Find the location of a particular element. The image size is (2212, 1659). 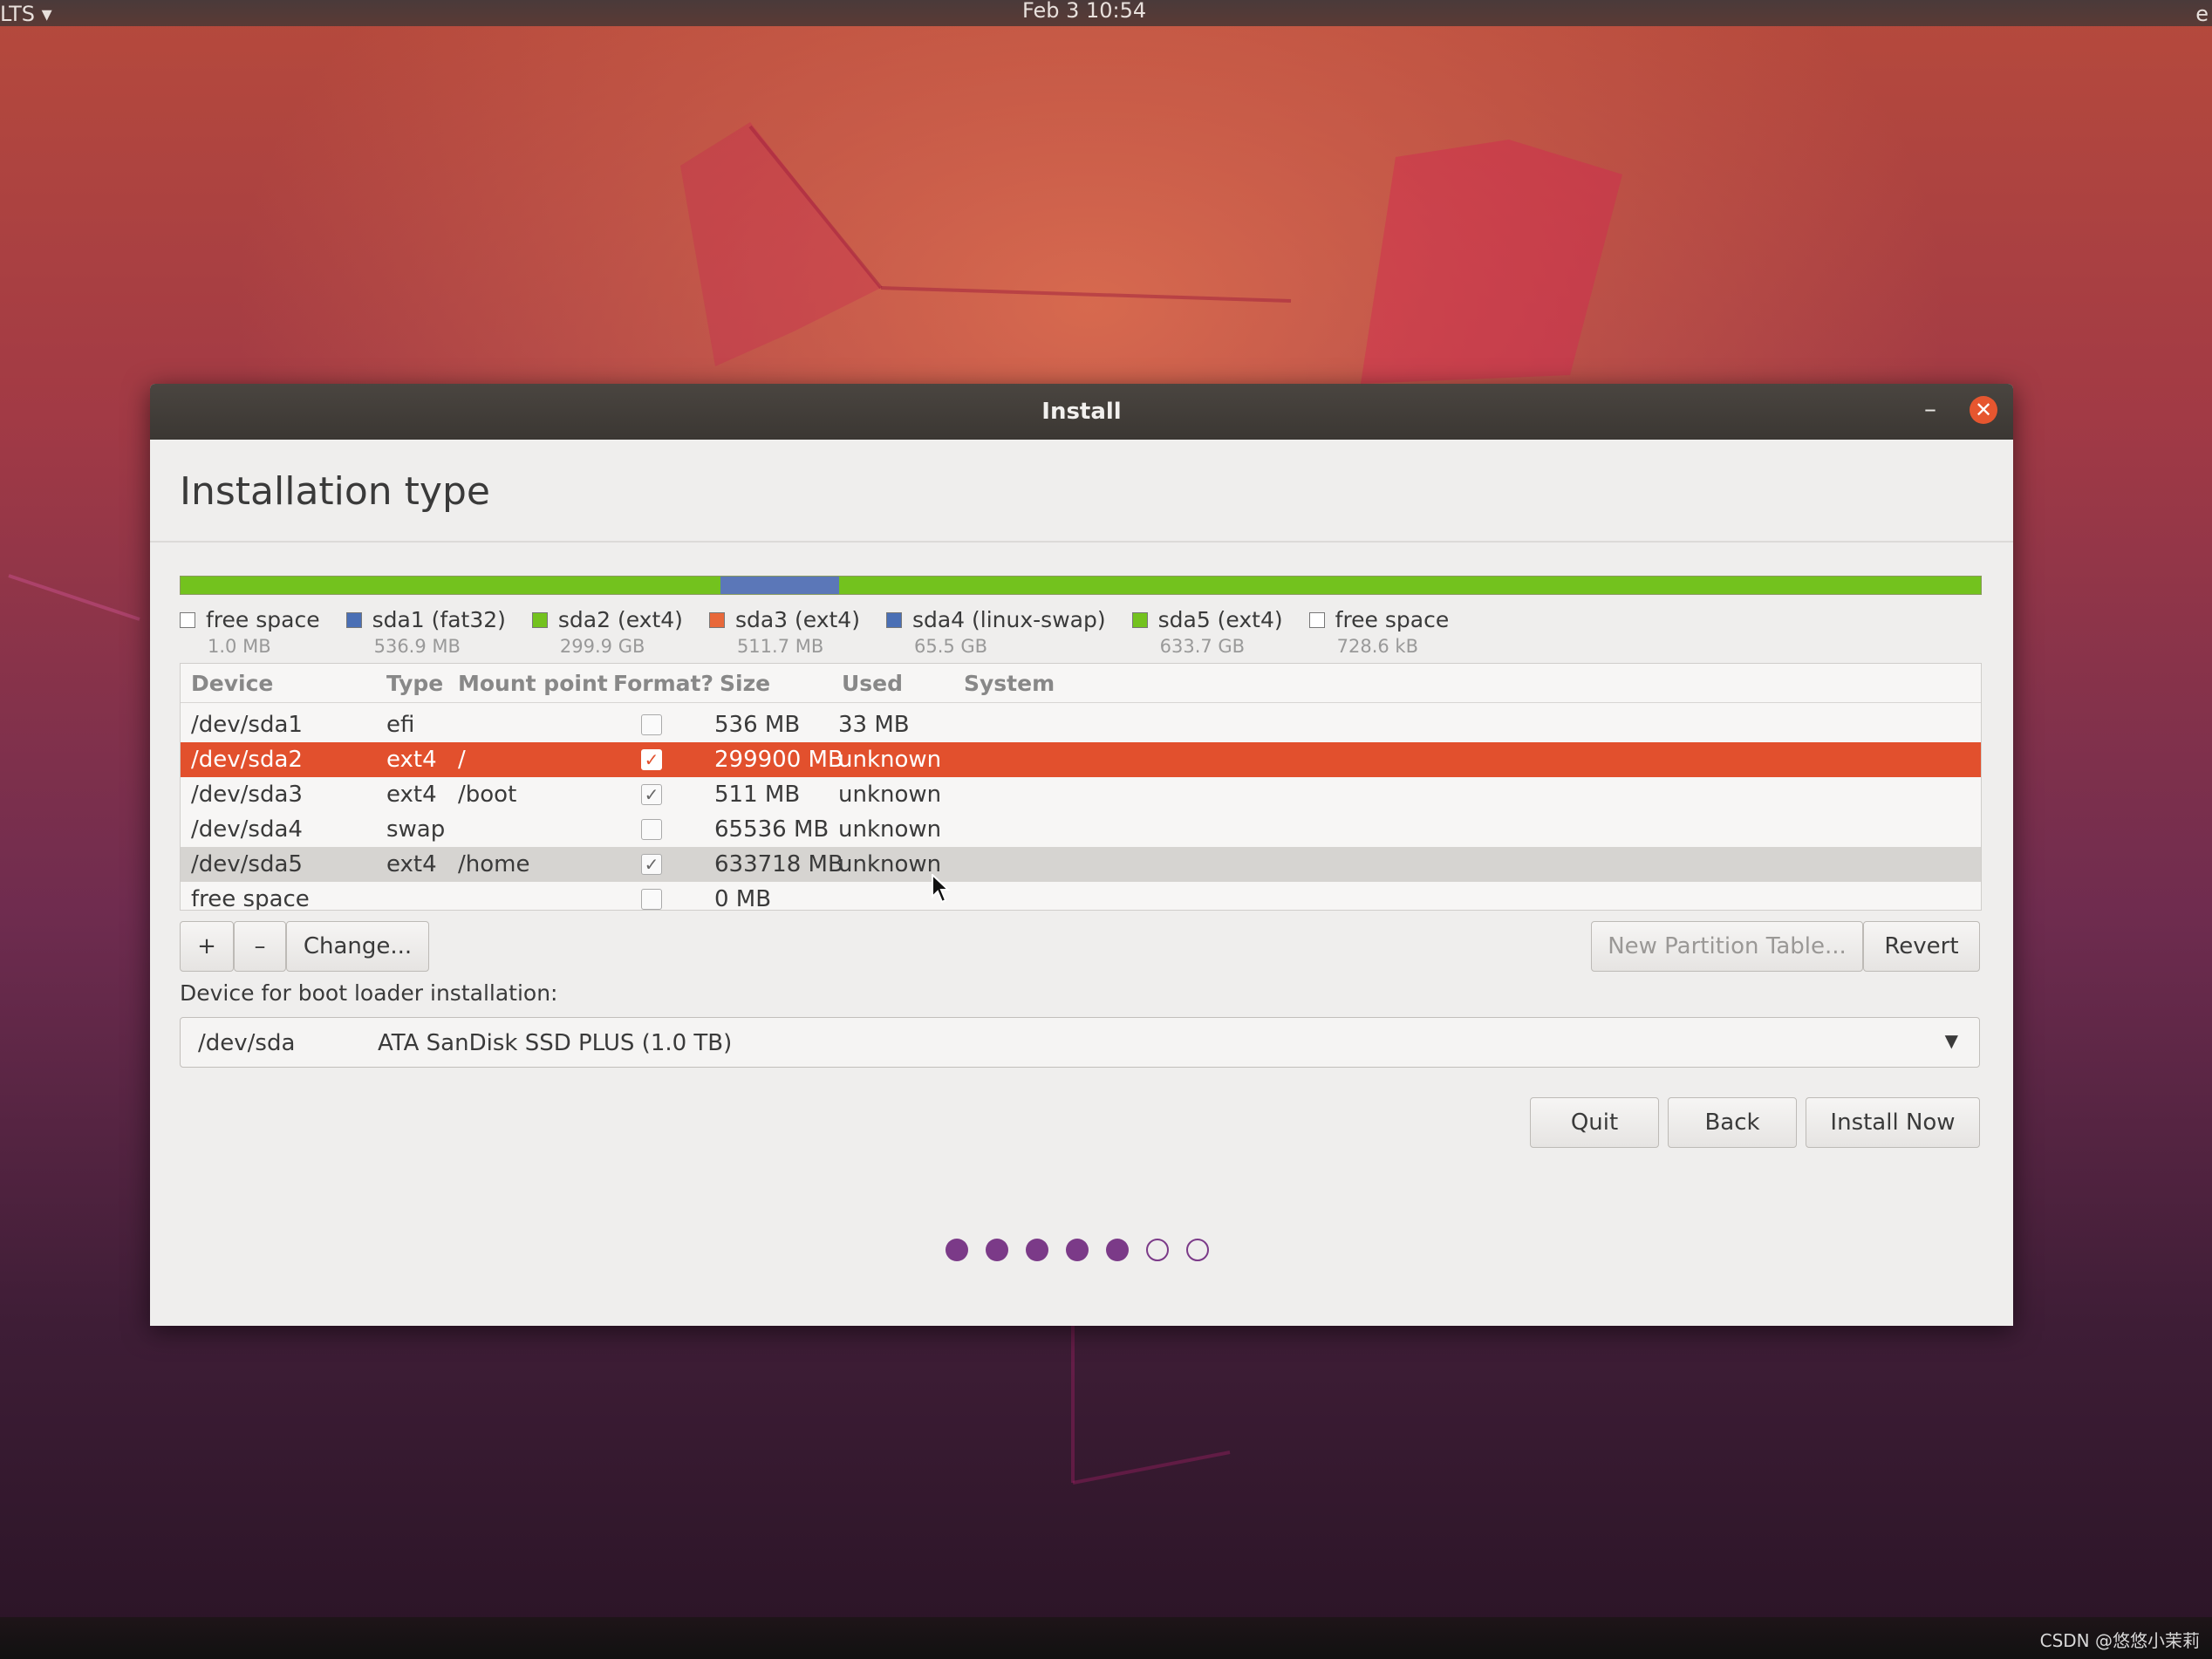

title-bar: Install – ✕ is located at coordinates (1081, 412).